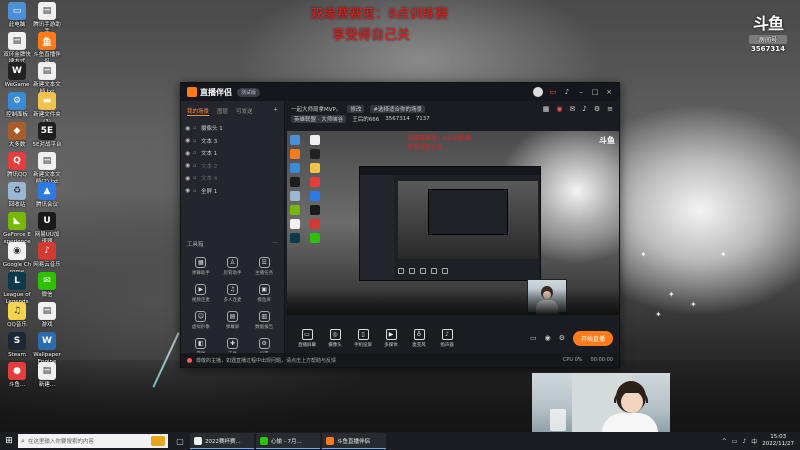 The width and height of the screenshot is (800, 450). I want to click on source-button: ◎ 摄像头, so click(335, 338).